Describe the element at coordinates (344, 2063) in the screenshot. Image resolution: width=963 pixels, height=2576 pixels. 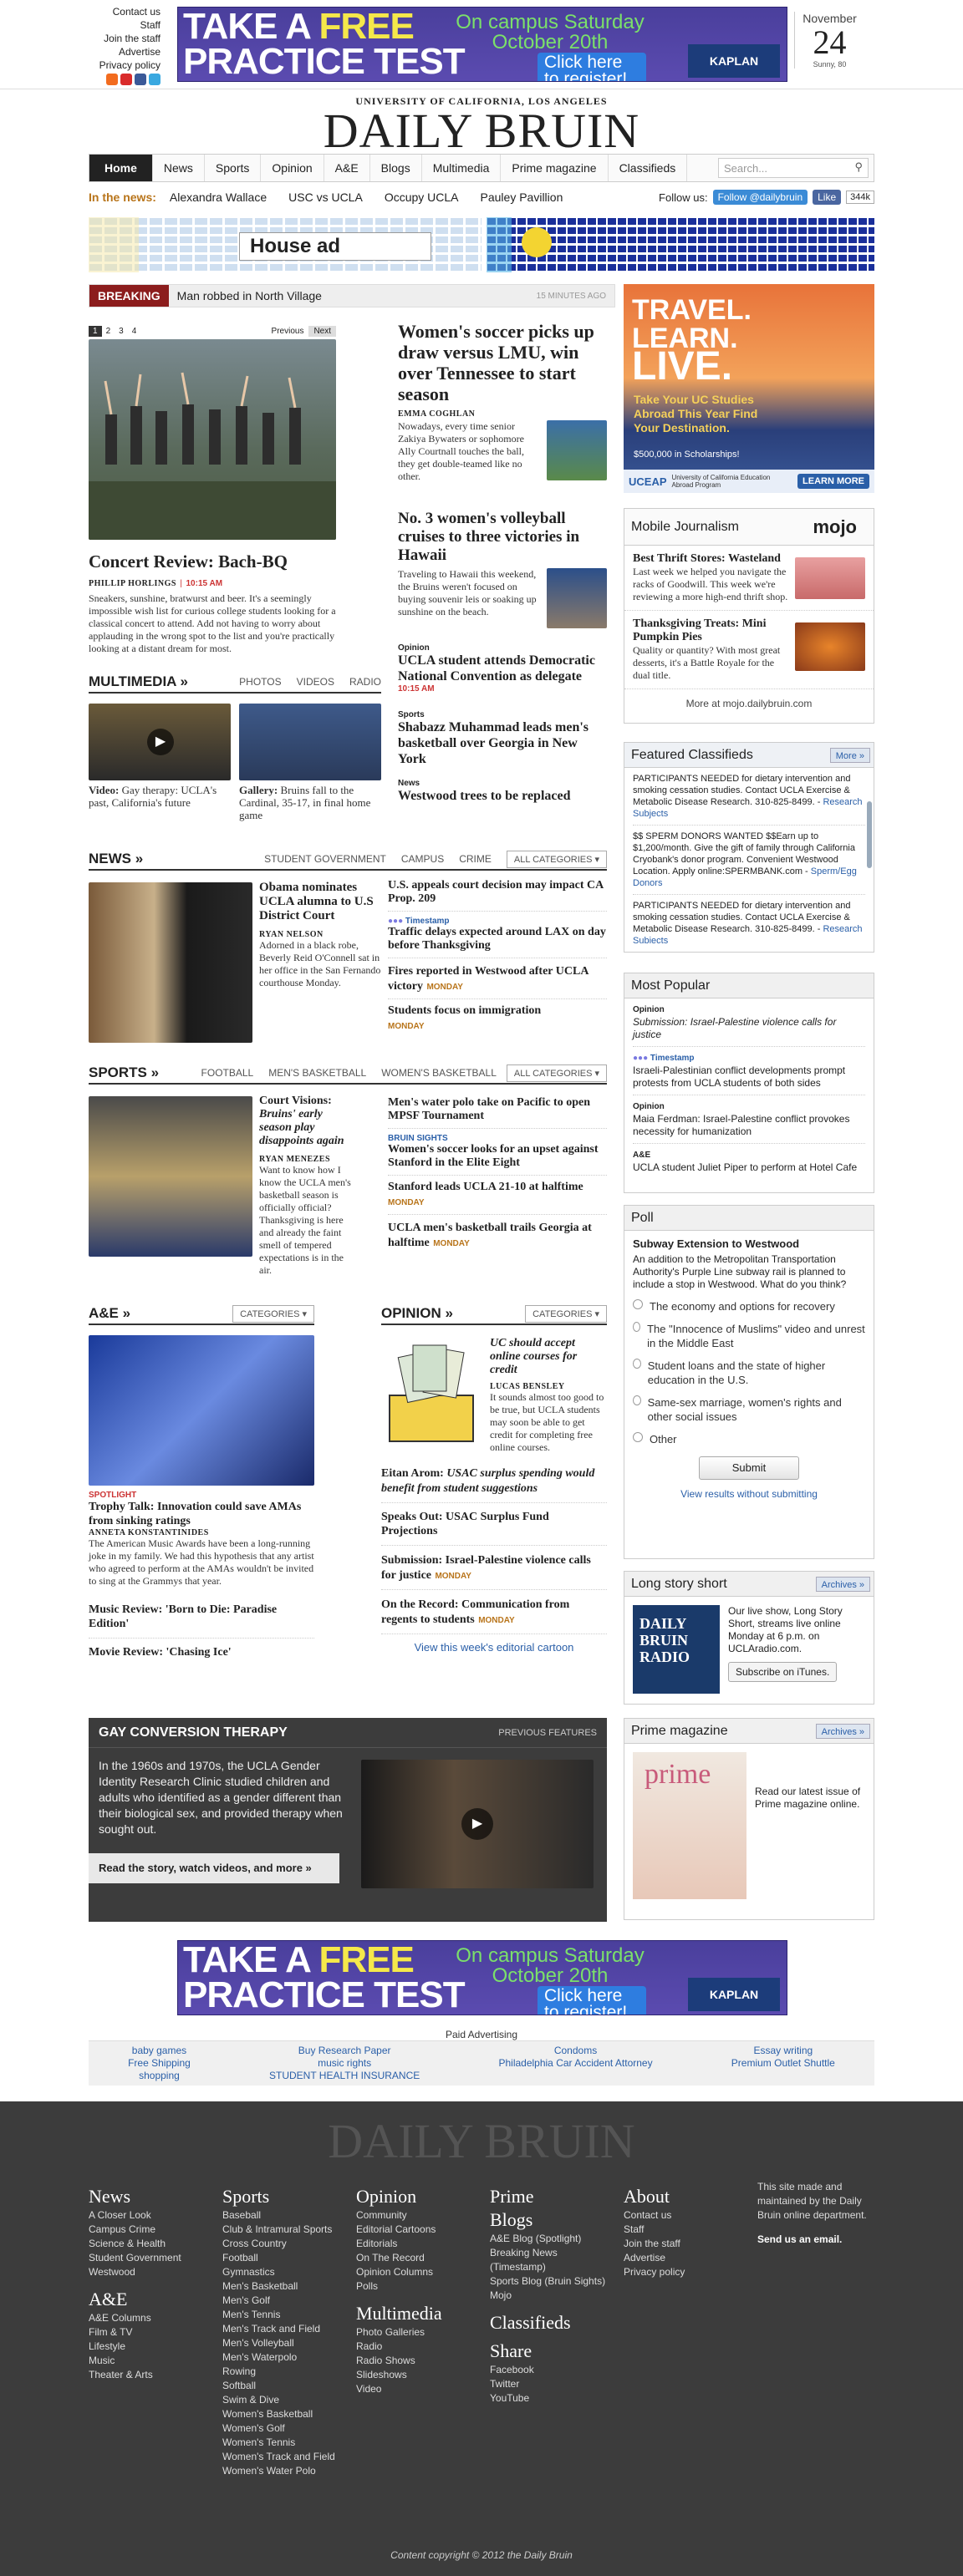
I see `paid-link: music rights` at that location.